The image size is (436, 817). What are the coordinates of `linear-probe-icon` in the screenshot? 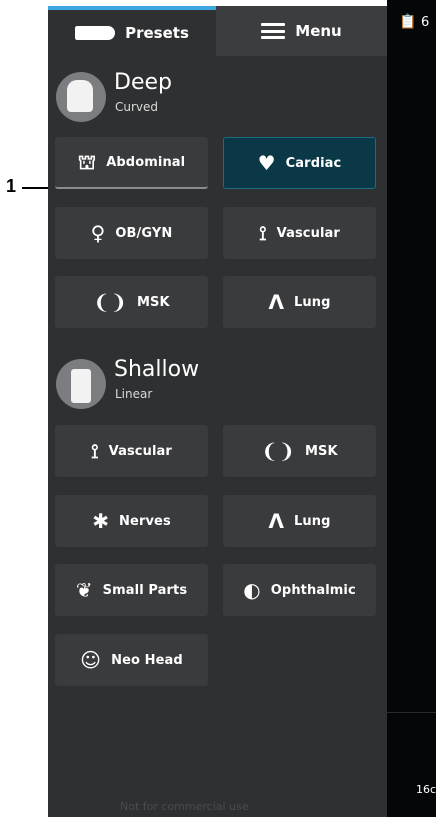 It's located at (81, 384).